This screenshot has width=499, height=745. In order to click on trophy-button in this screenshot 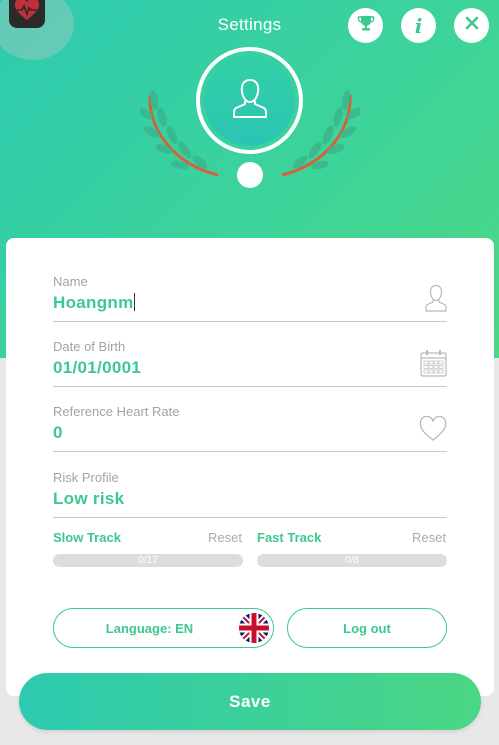, I will do `click(365, 25)`.